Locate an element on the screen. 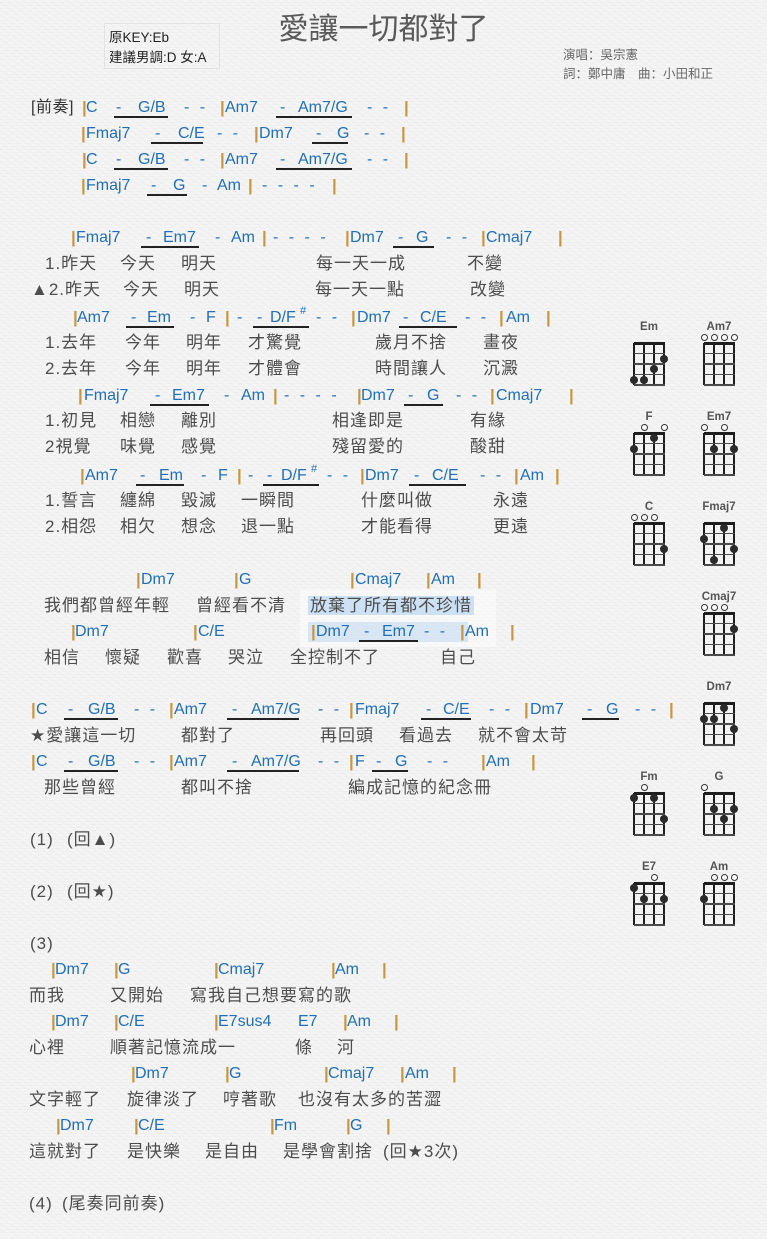  lyric-text: 哭泣 is located at coordinates (246, 657).